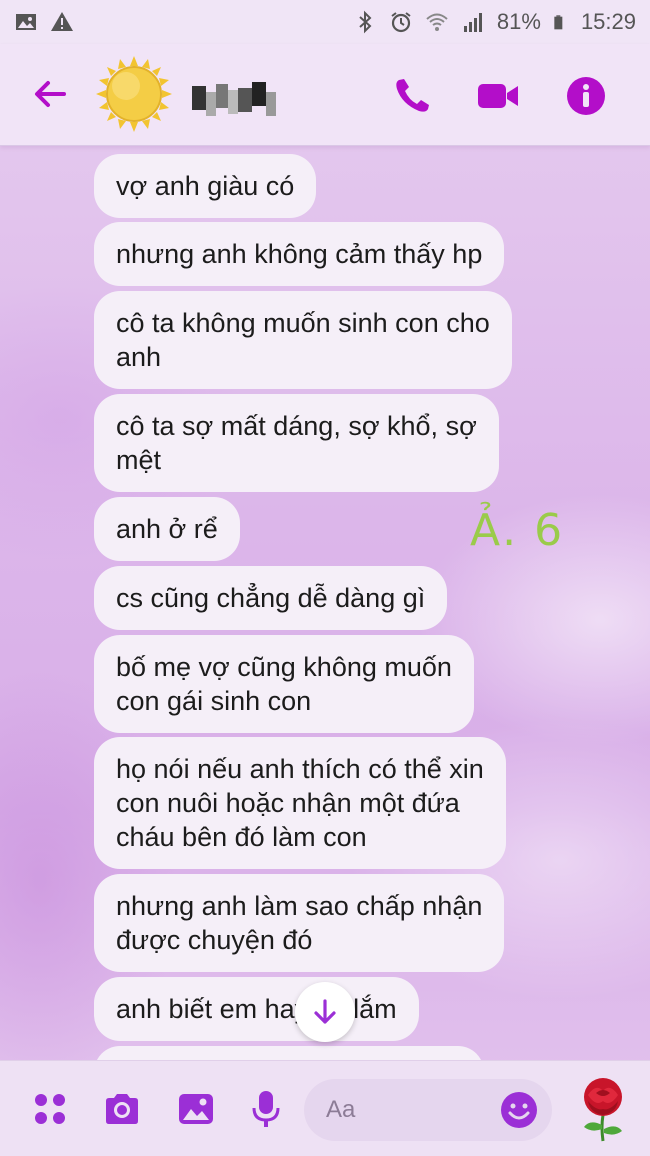  What do you see at coordinates (256, 1009) in the screenshot?
I see `message-bubble: anh biết em hay nh lắm` at bounding box center [256, 1009].